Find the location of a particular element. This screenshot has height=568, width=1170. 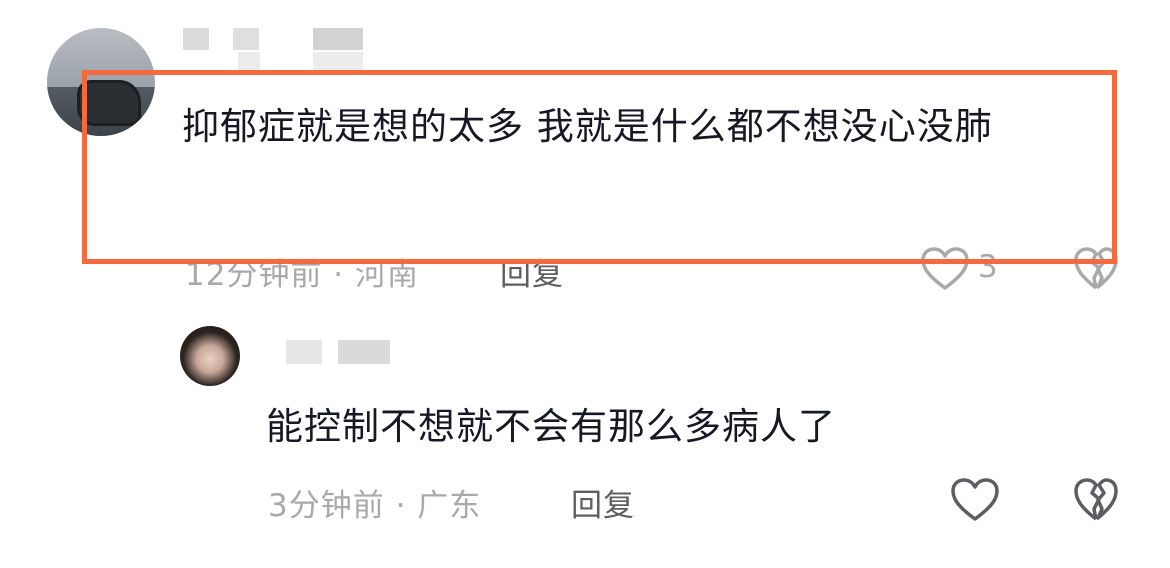

comment-time-location: 3分钟前 · 广东 is located at coordinates (375, 506).